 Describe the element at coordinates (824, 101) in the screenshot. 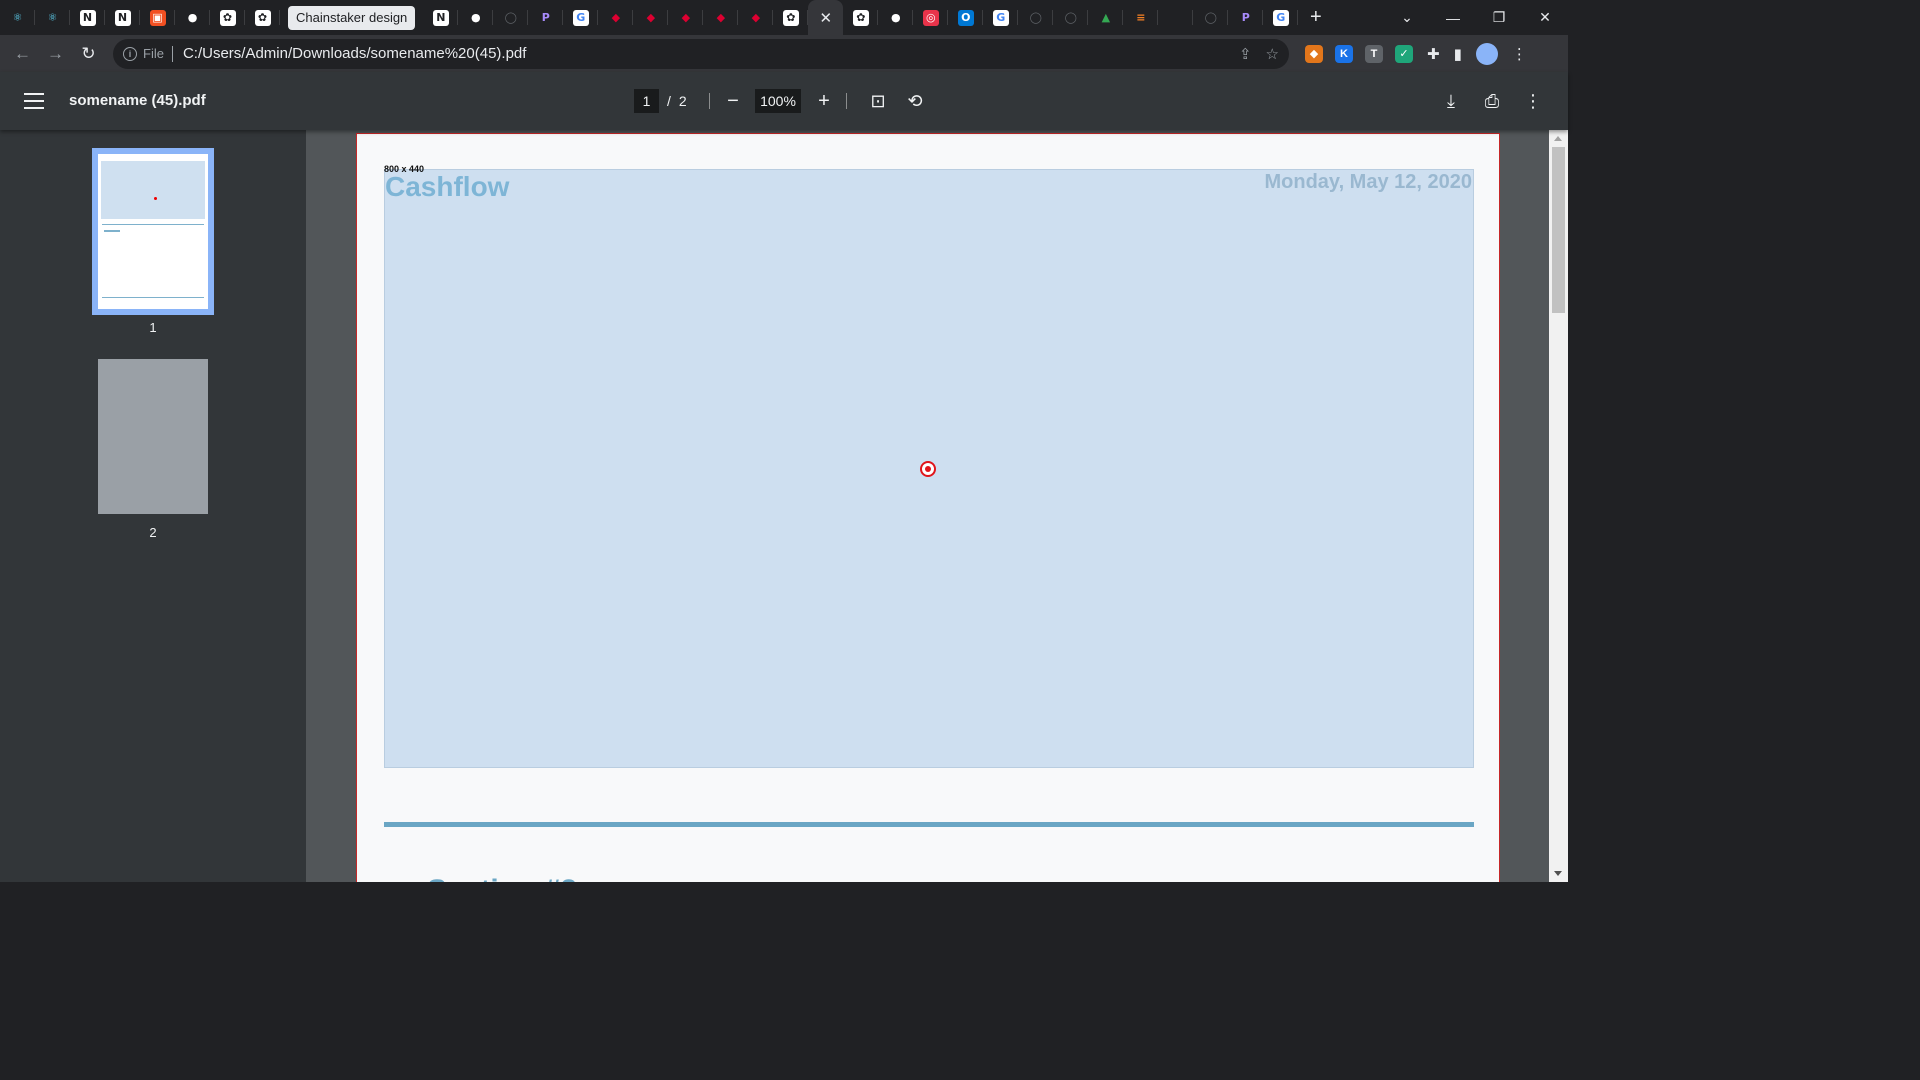

I see `zoom-in-button: +` at that location.